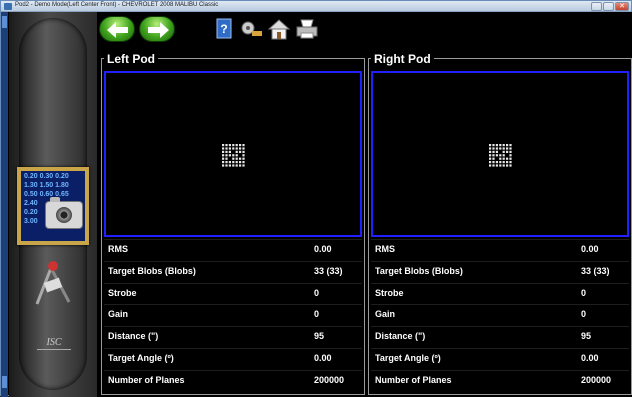 The width and height of the screenshot is (632, 397). Describe the element at coordinates (31, 212) in the screenshot. I see `stats-line: 0.20` at that location.